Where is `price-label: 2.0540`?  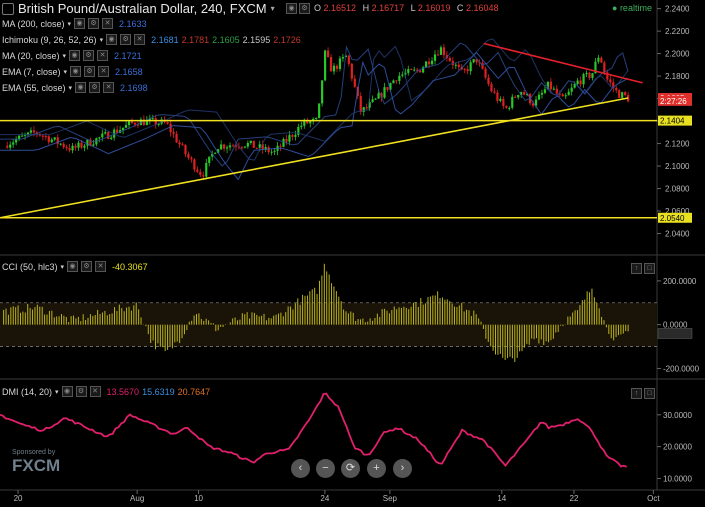
price-label: 2.0540 is located at coordinates (672, 218).